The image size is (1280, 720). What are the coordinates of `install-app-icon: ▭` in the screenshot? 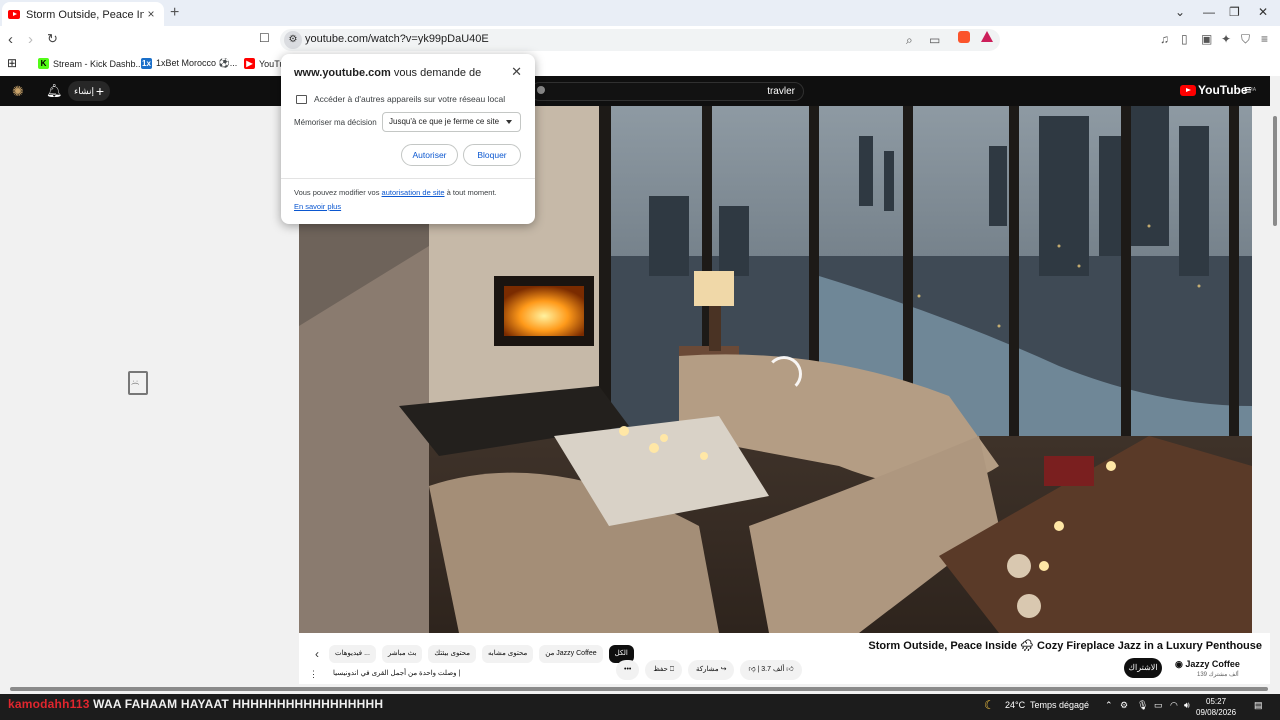 It's located at (934, 40).